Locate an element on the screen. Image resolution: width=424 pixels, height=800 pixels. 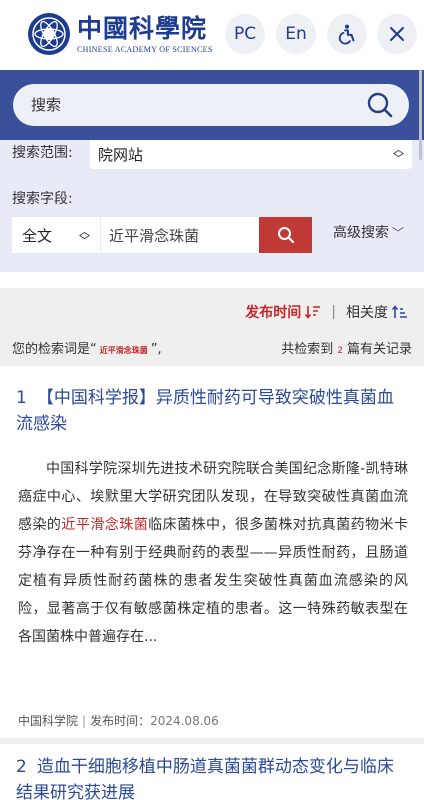
search-bar is located at coordinates (212, 105).